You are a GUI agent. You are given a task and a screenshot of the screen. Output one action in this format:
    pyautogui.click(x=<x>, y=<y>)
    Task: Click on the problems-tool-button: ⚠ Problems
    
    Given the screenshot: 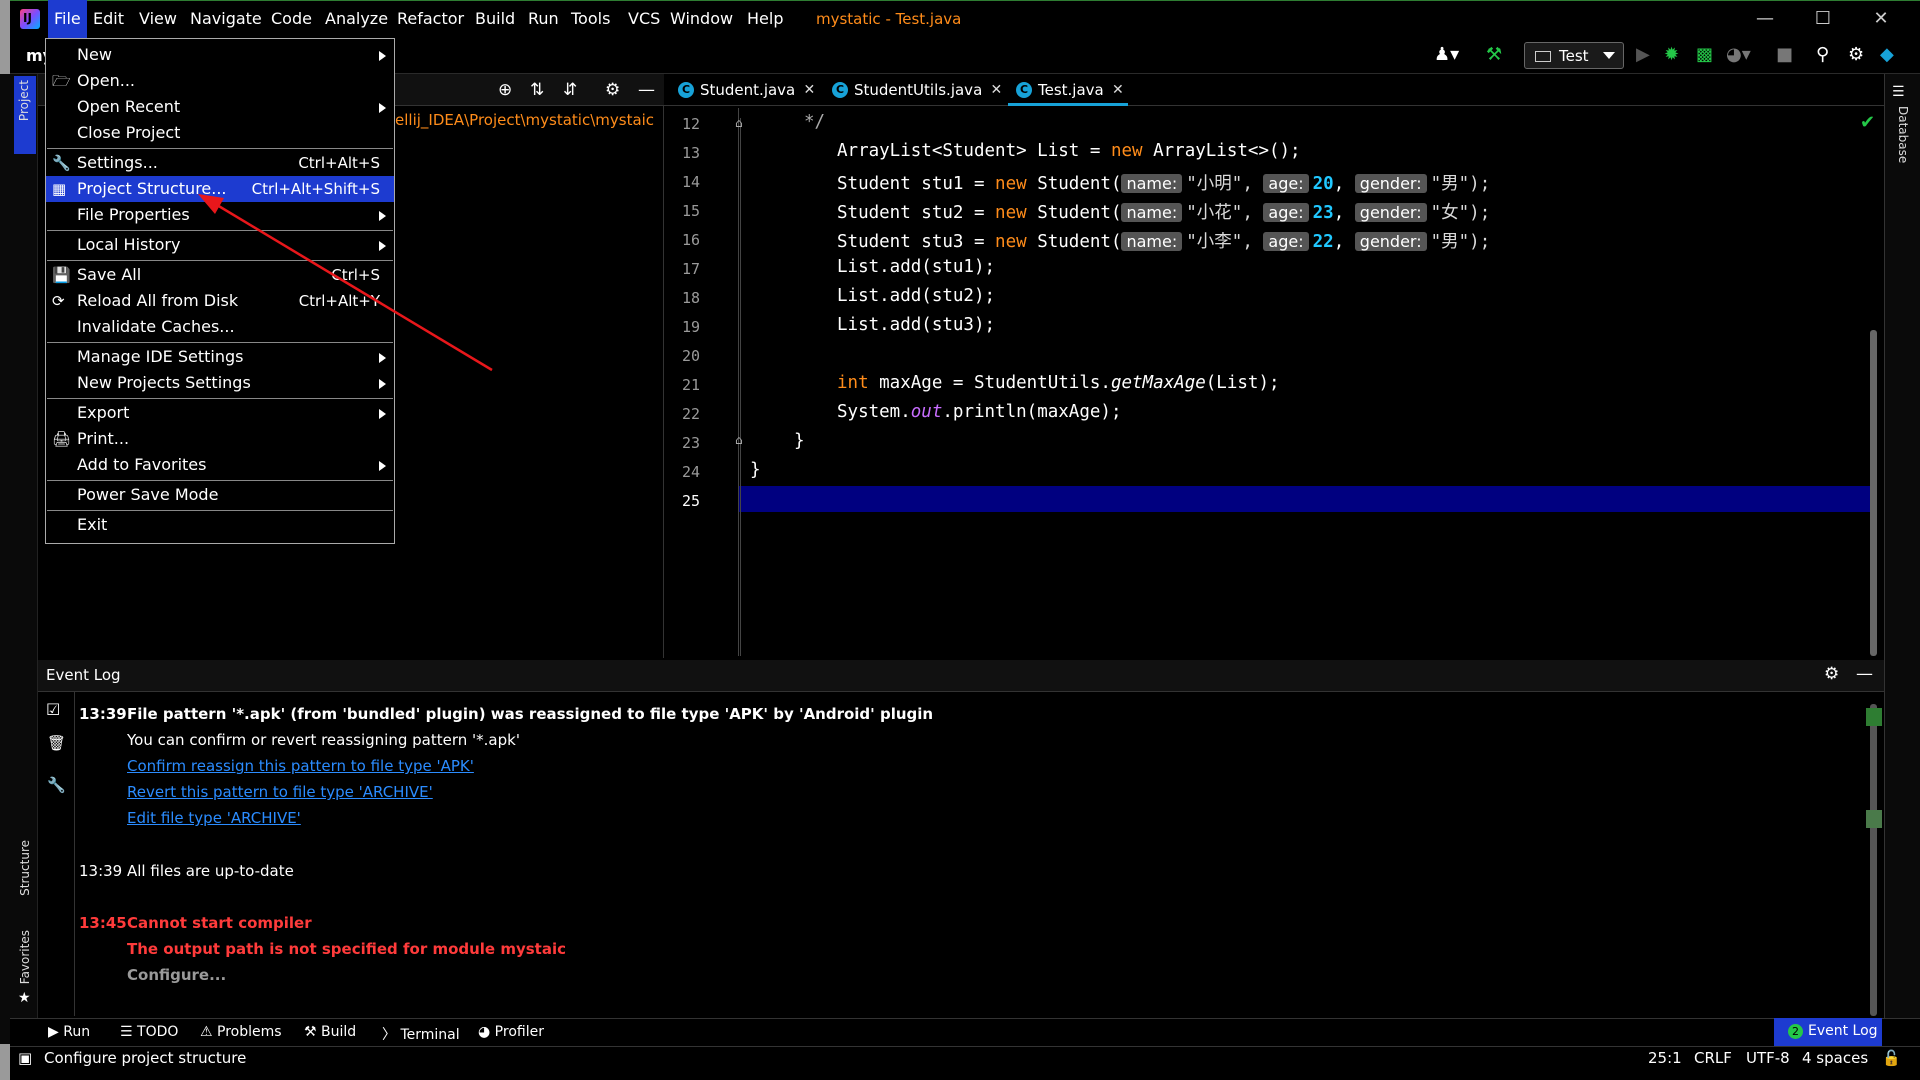 What is the action you would take?
    pyautogui.click(x=241, y=1032)
    